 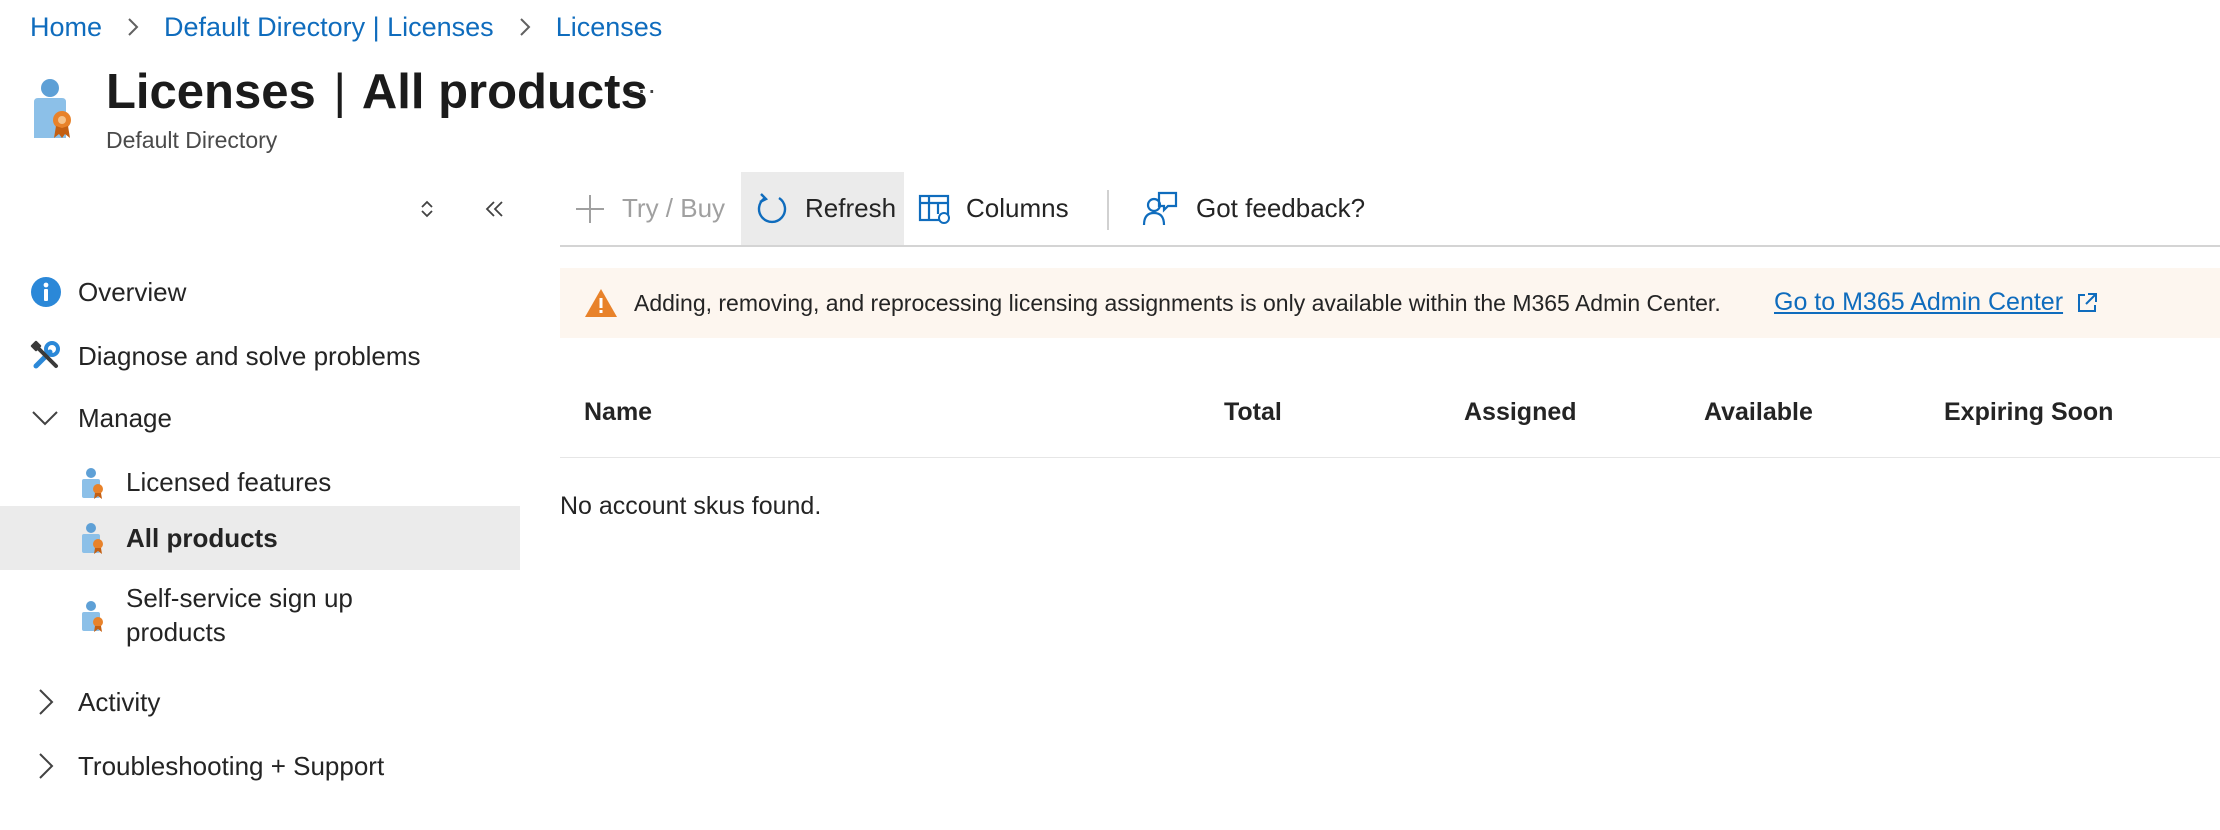 What do you see at coordinates (1253, 412) in the screenshot?
I see `column-header-total: Total` at bounding box center [1253, 412].